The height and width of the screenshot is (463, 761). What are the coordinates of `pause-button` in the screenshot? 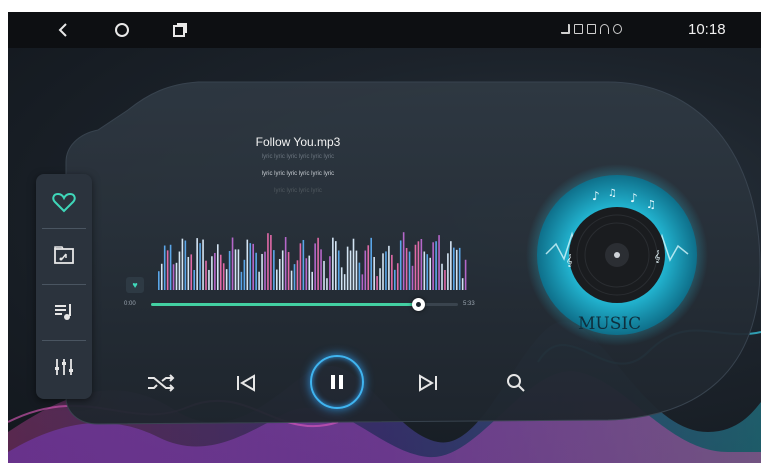 It's located at (337, 382).